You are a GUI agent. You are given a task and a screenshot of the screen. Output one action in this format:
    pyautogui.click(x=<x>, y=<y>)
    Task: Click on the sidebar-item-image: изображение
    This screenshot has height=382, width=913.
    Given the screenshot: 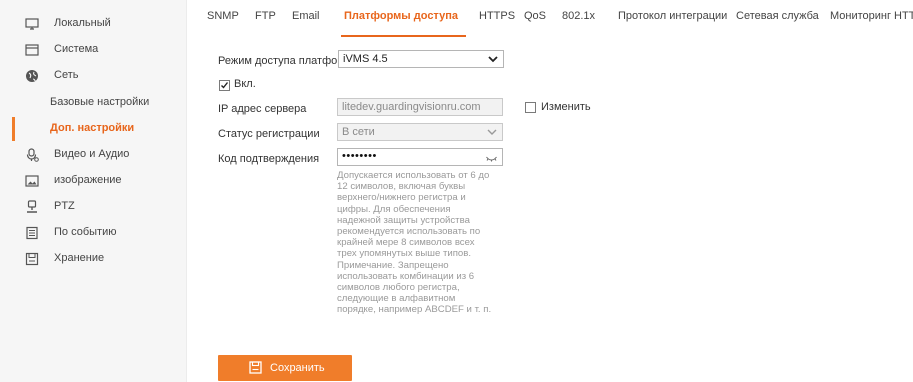 What is the action you would take?
    pyautogui.click(x=93, y=181)
    